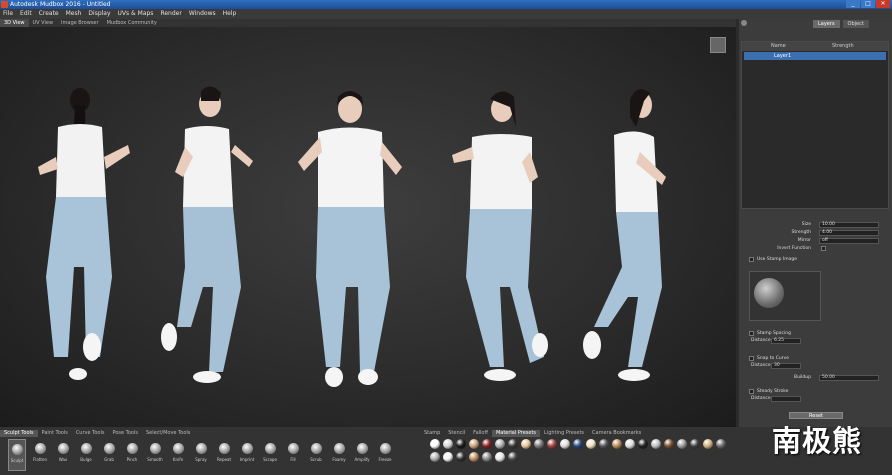 The width and height of the screenshot is (892, 475). What do you see at coordinates (814, 359) in the screenshot?
I see `snap-curve-row: Snap to Curve` at bounding box center [814, 359].